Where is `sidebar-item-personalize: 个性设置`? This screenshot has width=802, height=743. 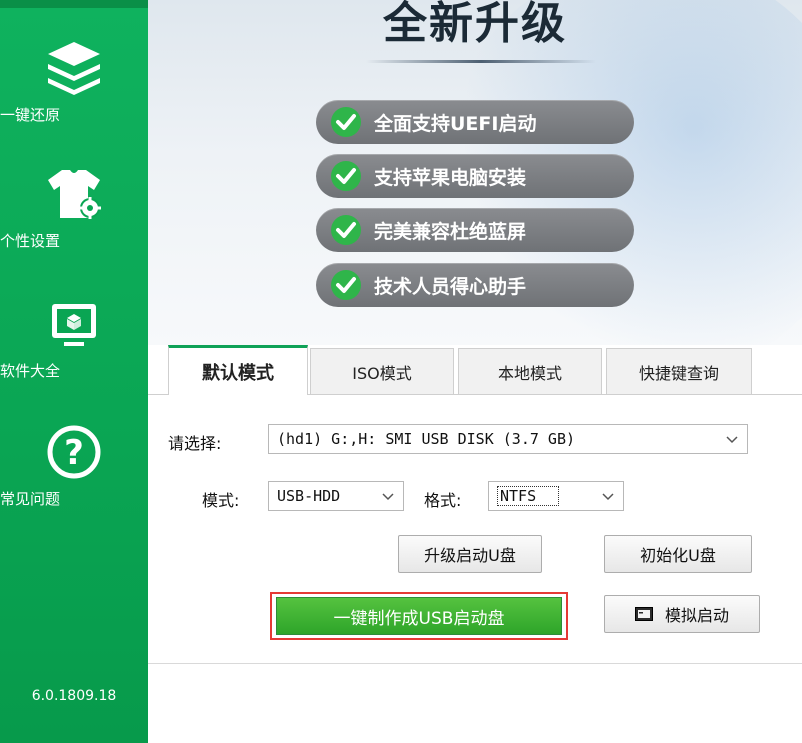
sidebar-item-personalize: 个性设置 is located at coordinates (74, 208).